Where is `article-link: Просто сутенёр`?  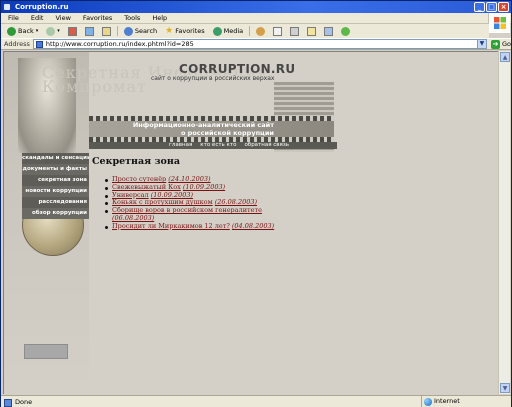 article-link: Просто сутенёр is located at coordinates (139, 179).